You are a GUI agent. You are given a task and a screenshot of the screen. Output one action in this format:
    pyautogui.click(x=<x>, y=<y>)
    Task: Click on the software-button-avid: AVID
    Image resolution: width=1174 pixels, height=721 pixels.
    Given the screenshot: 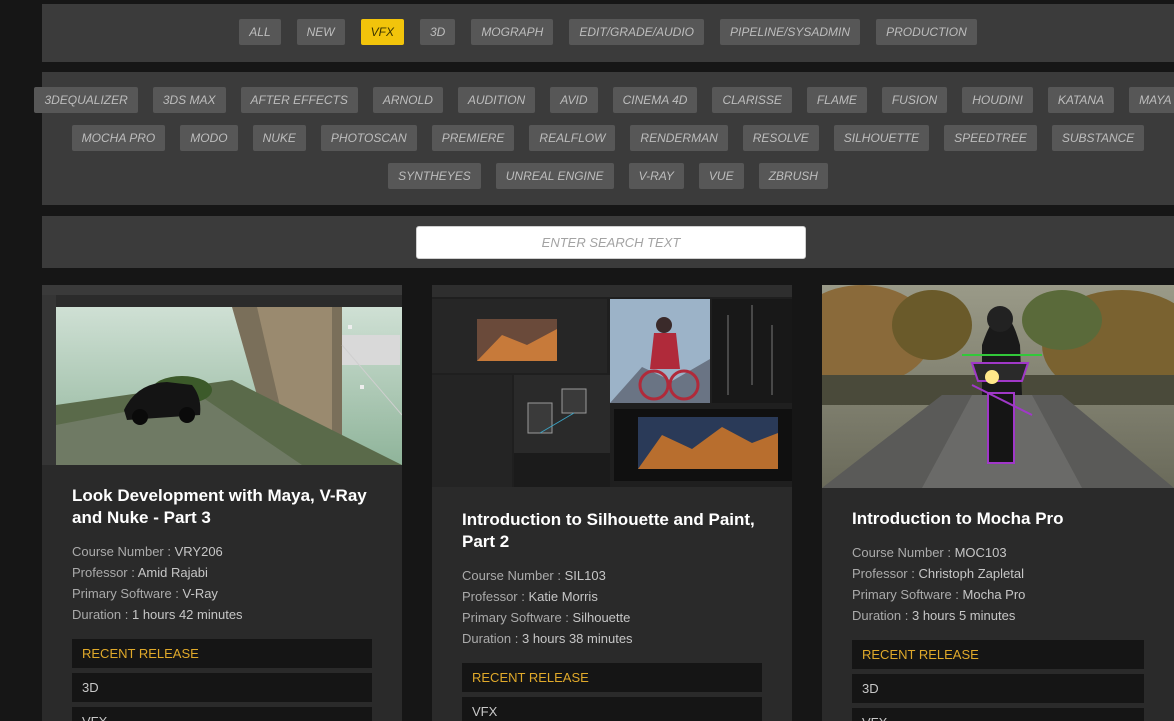 What is the action you would take?
    pyautogui.click(x=574, y=100)
    